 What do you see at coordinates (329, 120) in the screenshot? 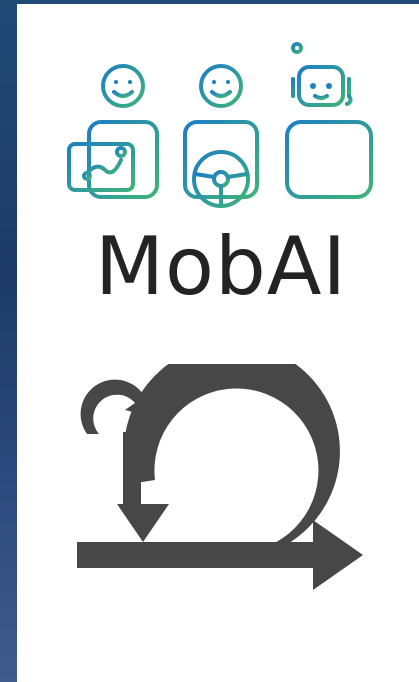
I see `ai-robot-icon` at bounding box center [329, 120].